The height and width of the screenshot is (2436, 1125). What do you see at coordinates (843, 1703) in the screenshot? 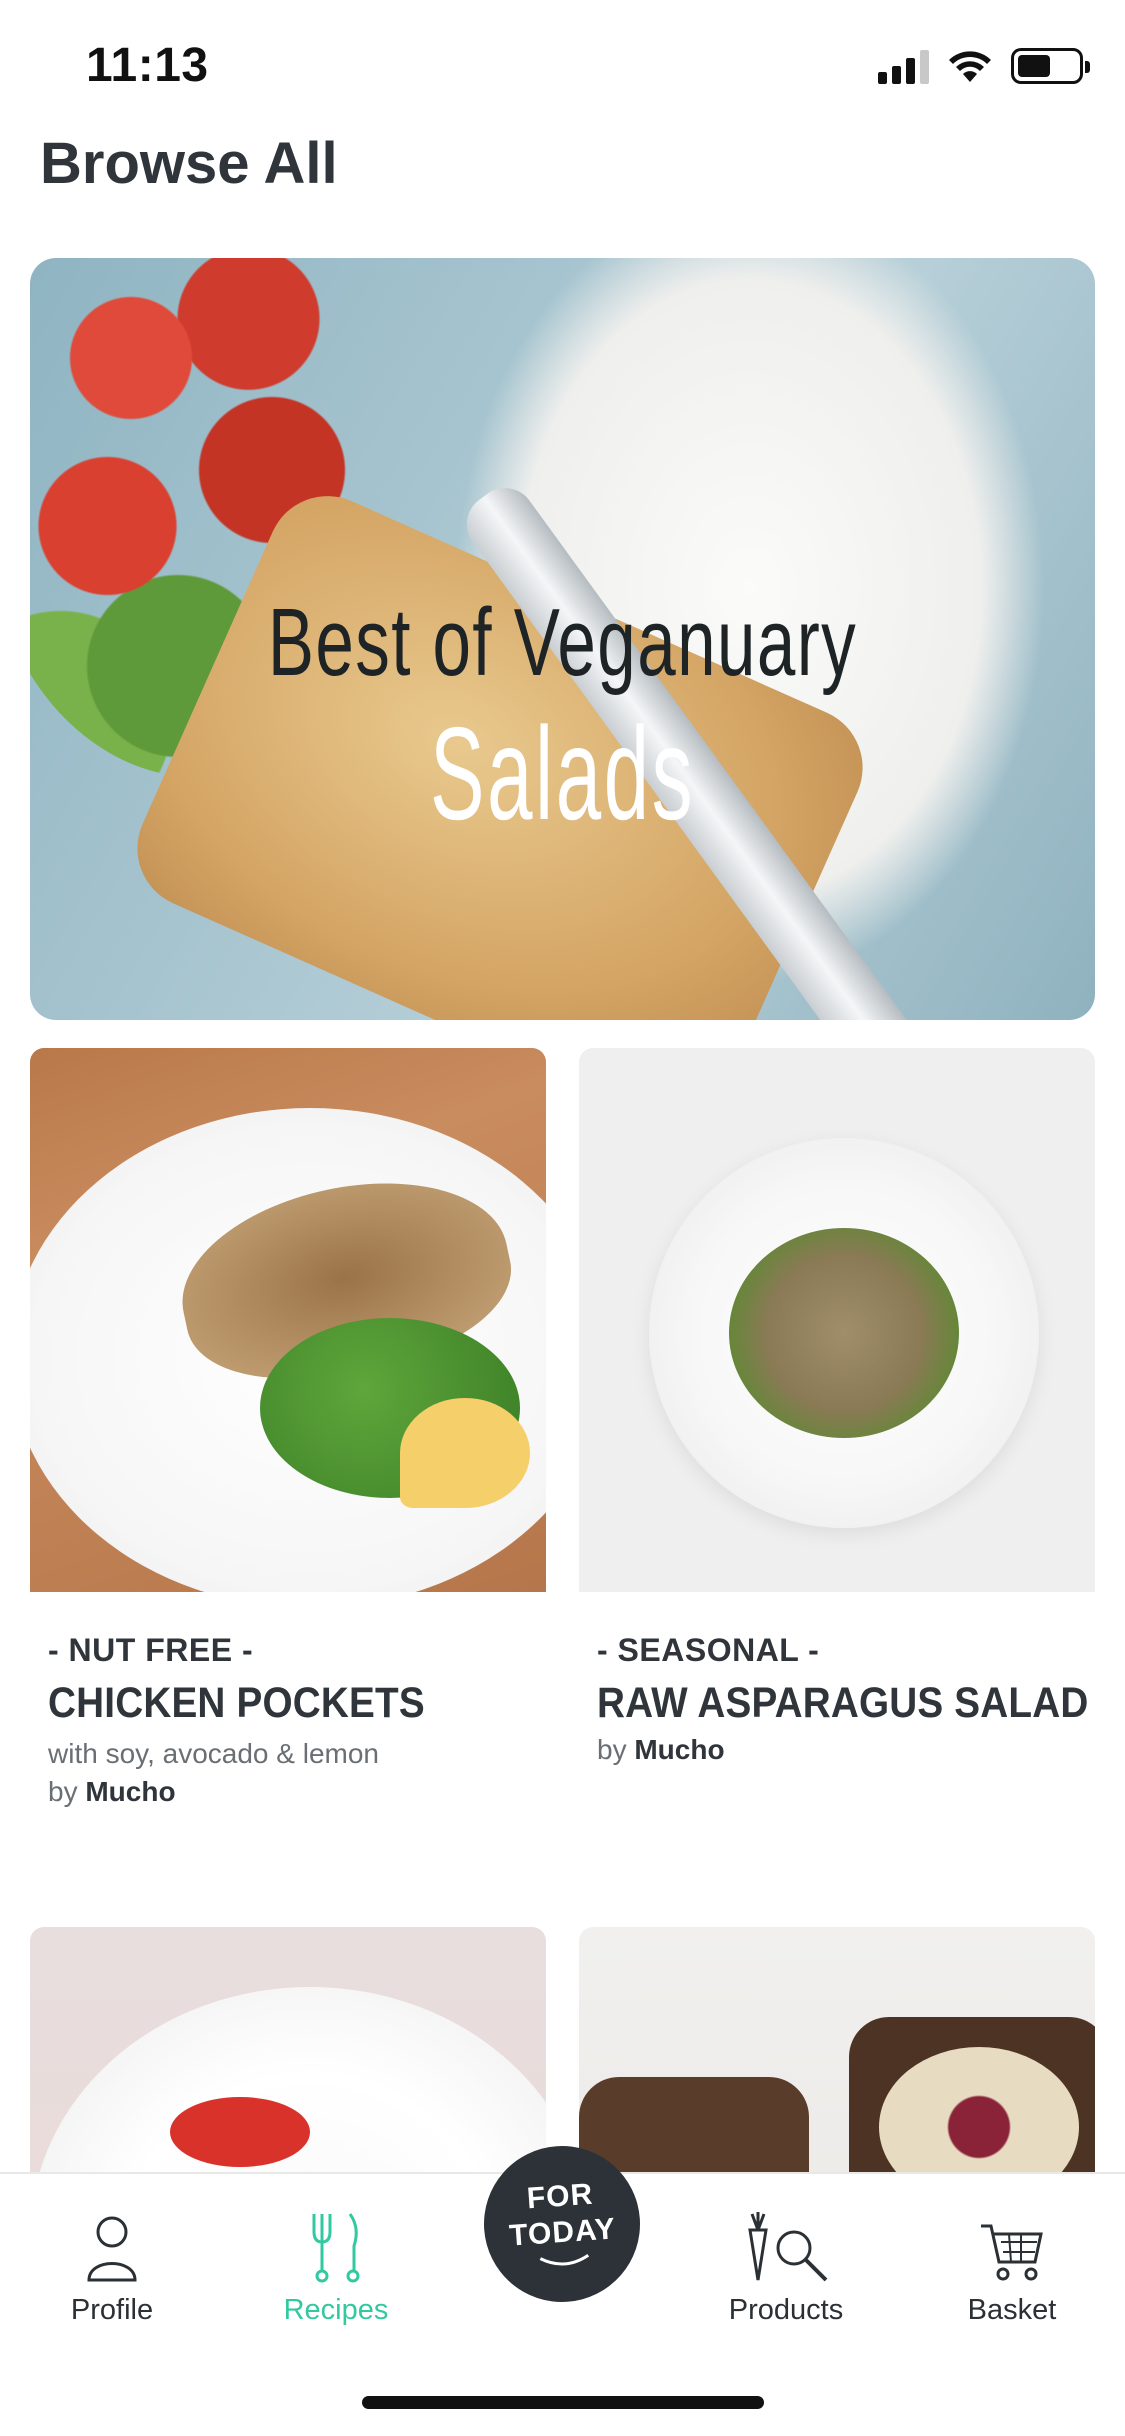
I see `recipe-name: RAW ASPARAGUS SALAD` at bounding box center [843, 1703].